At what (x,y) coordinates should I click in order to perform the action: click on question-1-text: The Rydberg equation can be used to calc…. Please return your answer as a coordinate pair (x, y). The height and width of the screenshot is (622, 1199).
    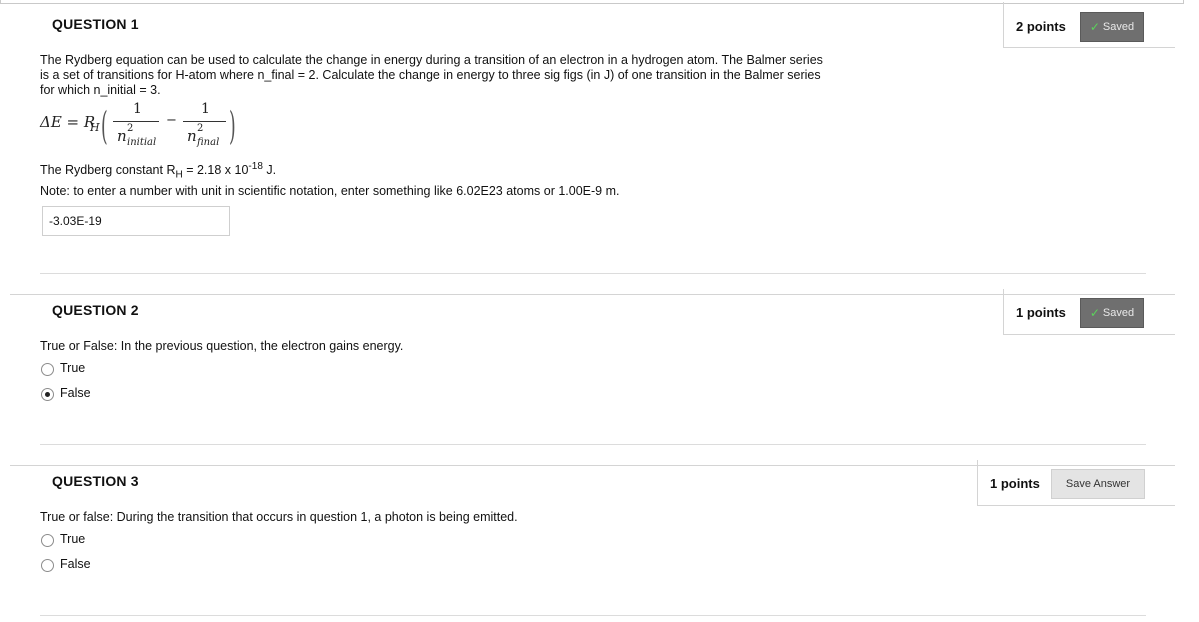
    Looking at the image, I should click on (475, 75).